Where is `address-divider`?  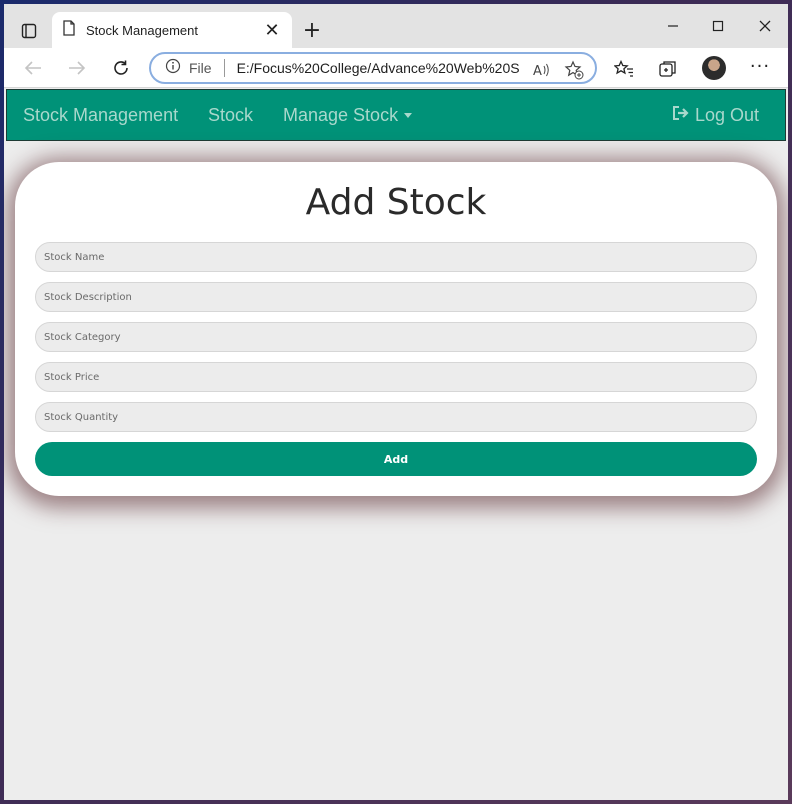 address-divider is located at coordinates (224, 68).